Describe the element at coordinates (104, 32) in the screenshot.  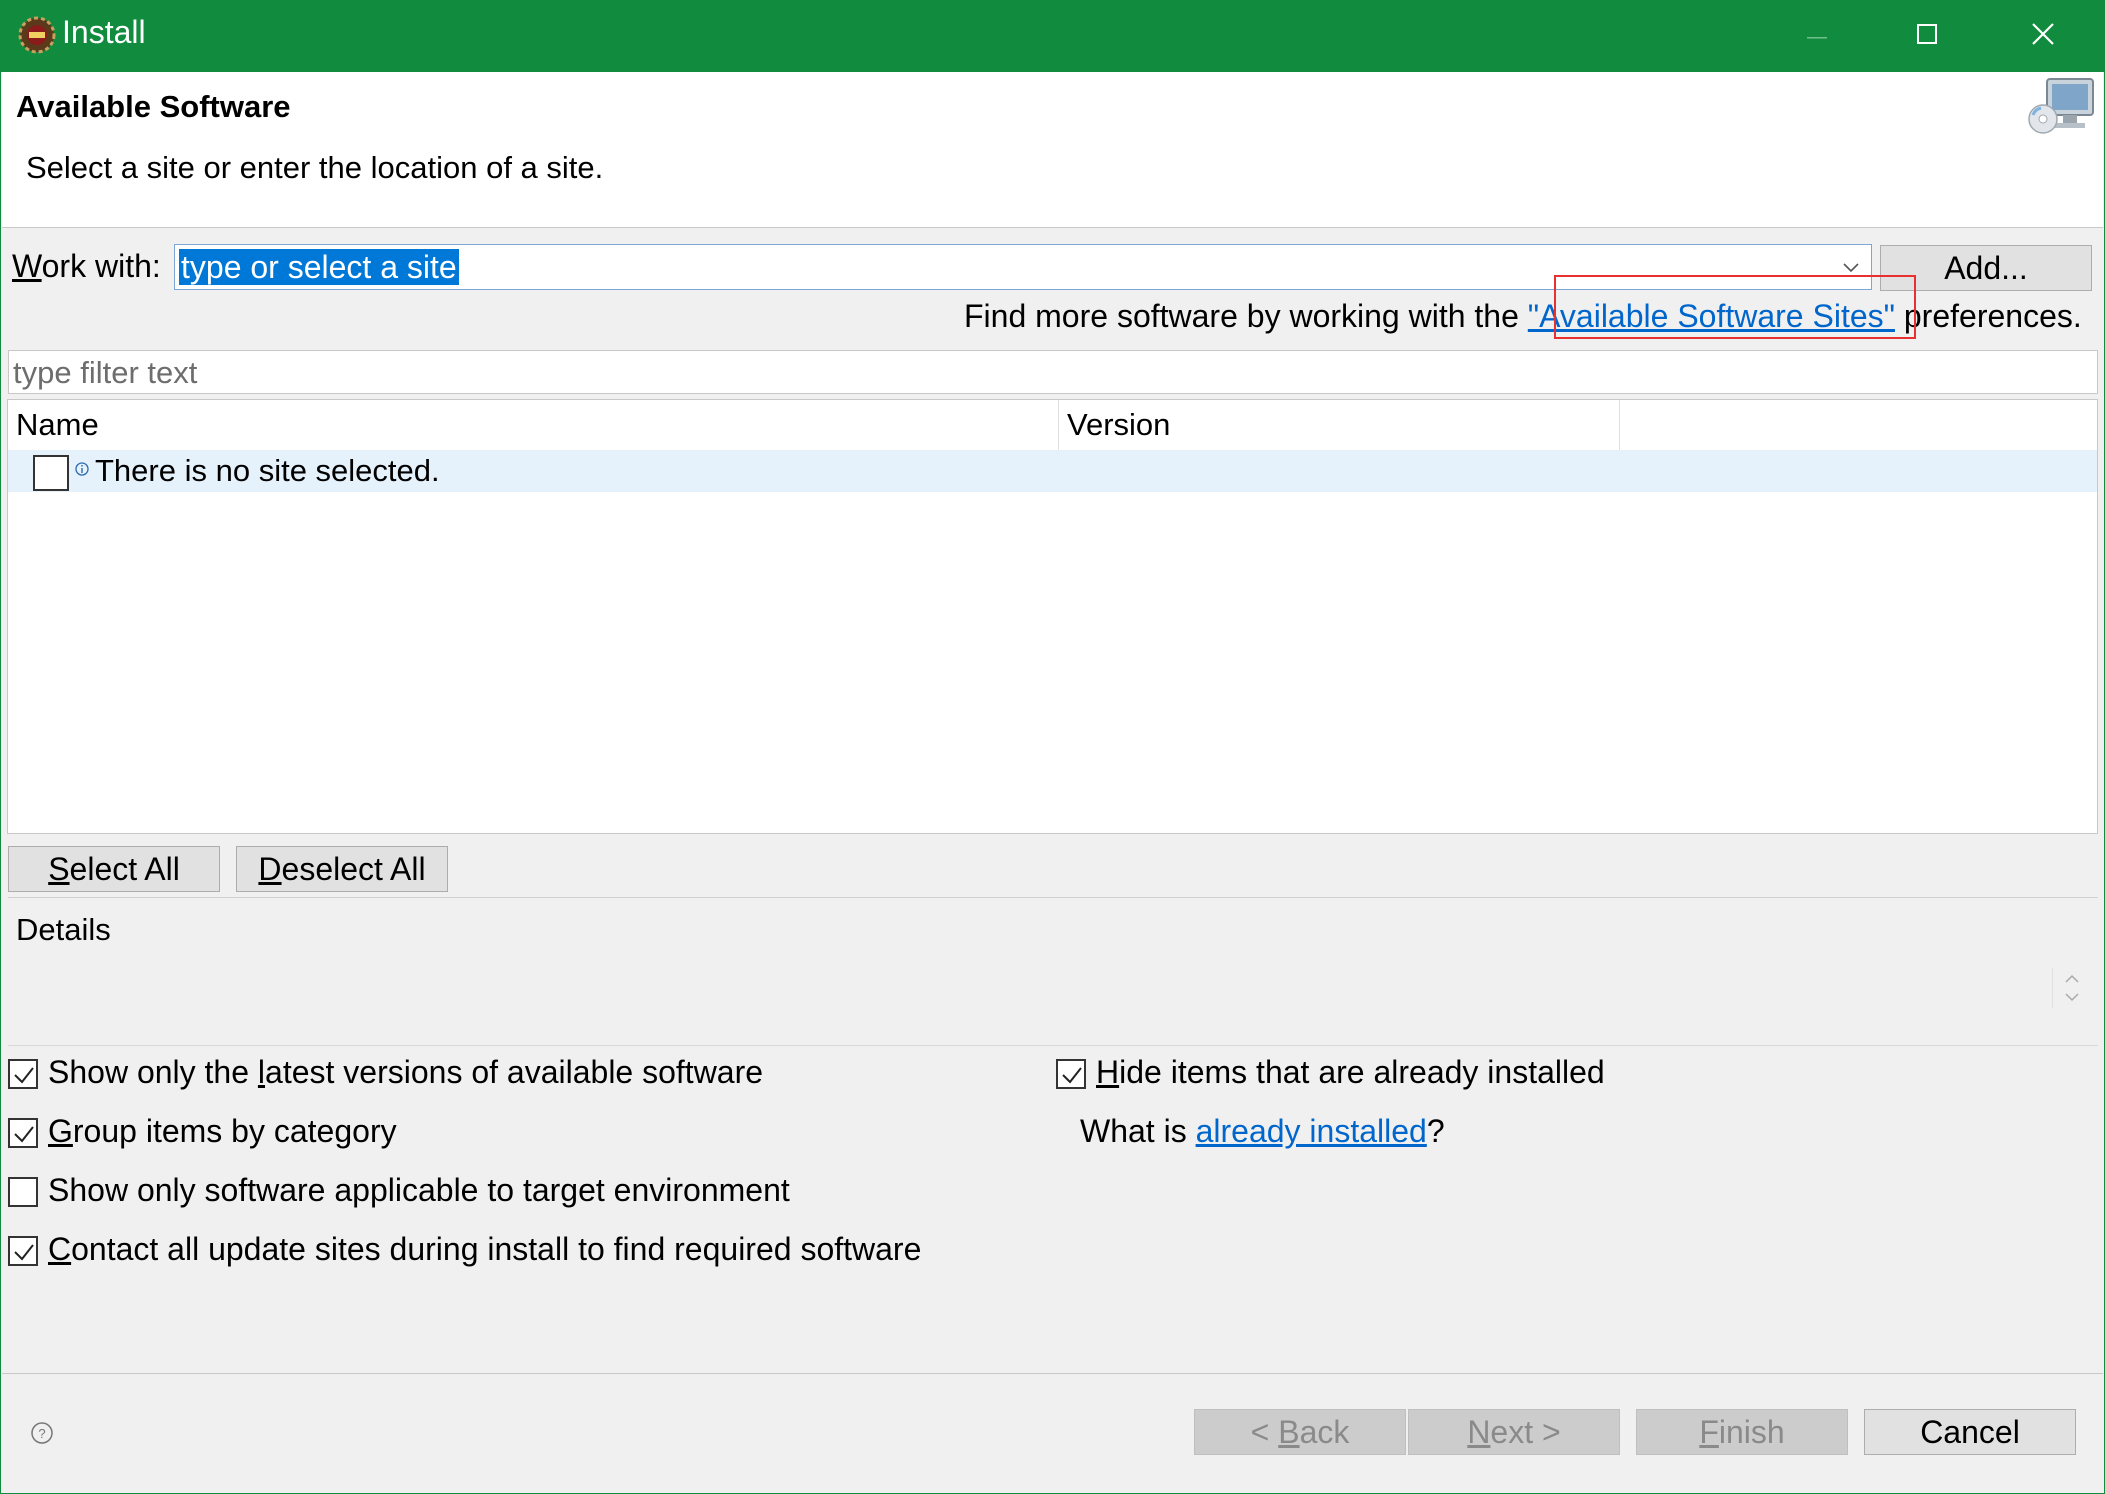
I see `window-title: Install` at that location.